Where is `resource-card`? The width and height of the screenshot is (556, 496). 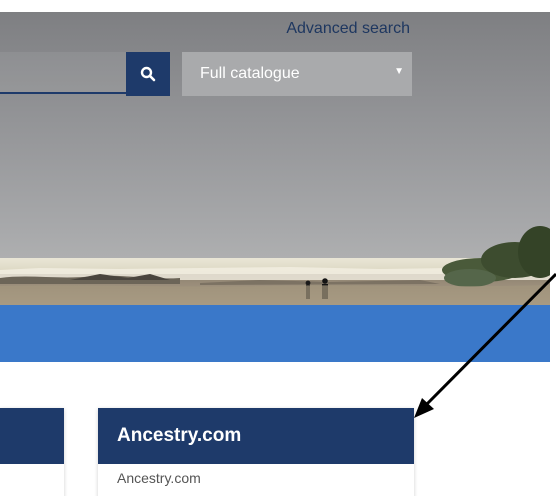 resource-card is located at coordinates (32, 452).